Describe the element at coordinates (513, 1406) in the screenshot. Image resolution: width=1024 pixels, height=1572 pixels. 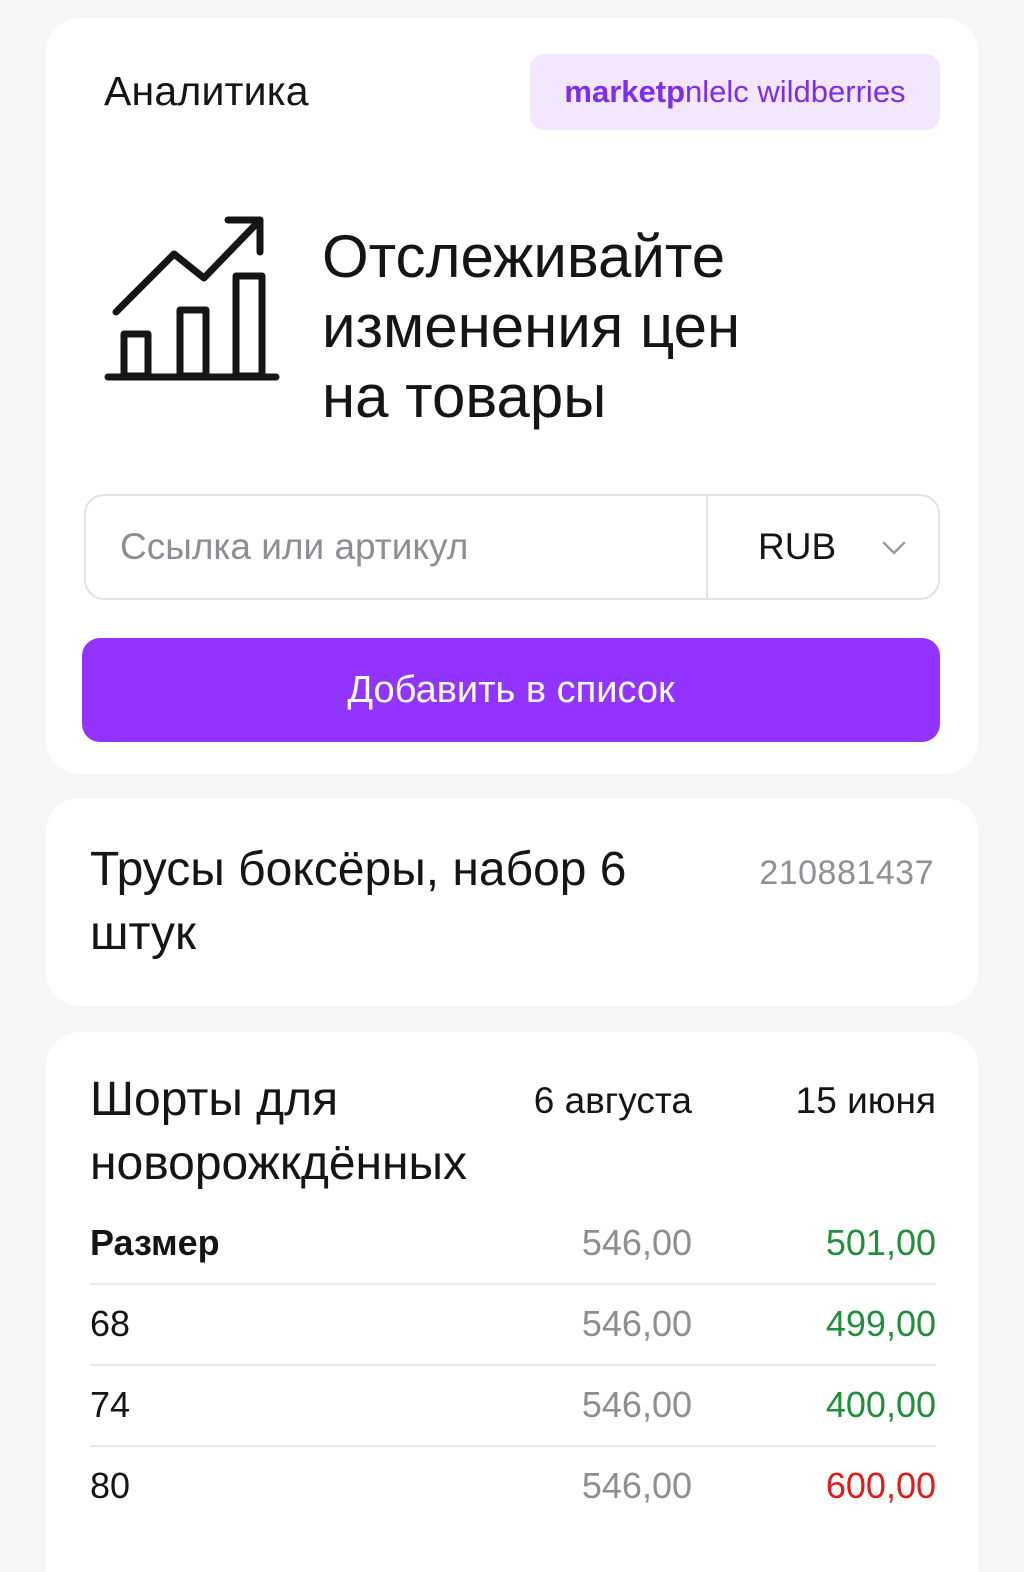
I see `table-row: 74 546,00 400,00` at that location.